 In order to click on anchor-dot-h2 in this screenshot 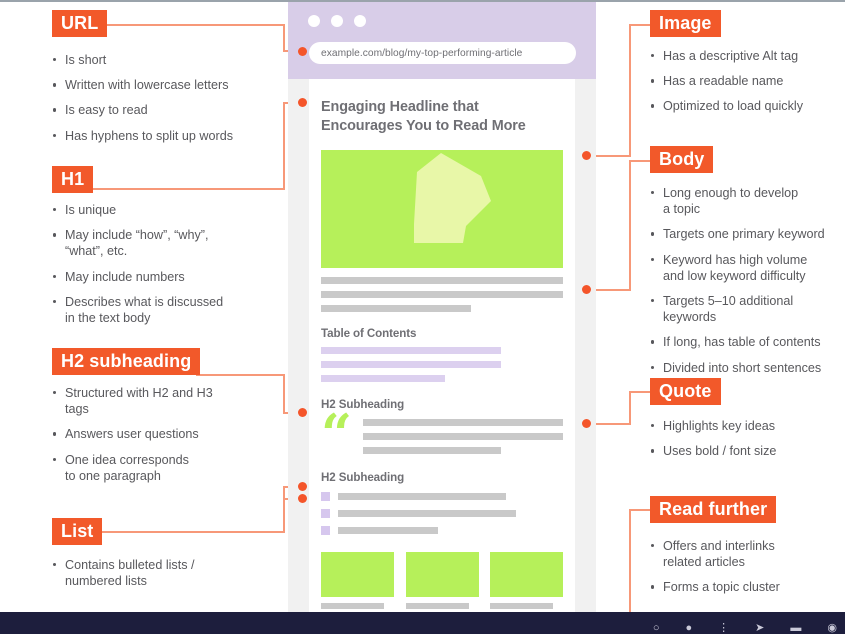, I will do `click(302, 412)`.